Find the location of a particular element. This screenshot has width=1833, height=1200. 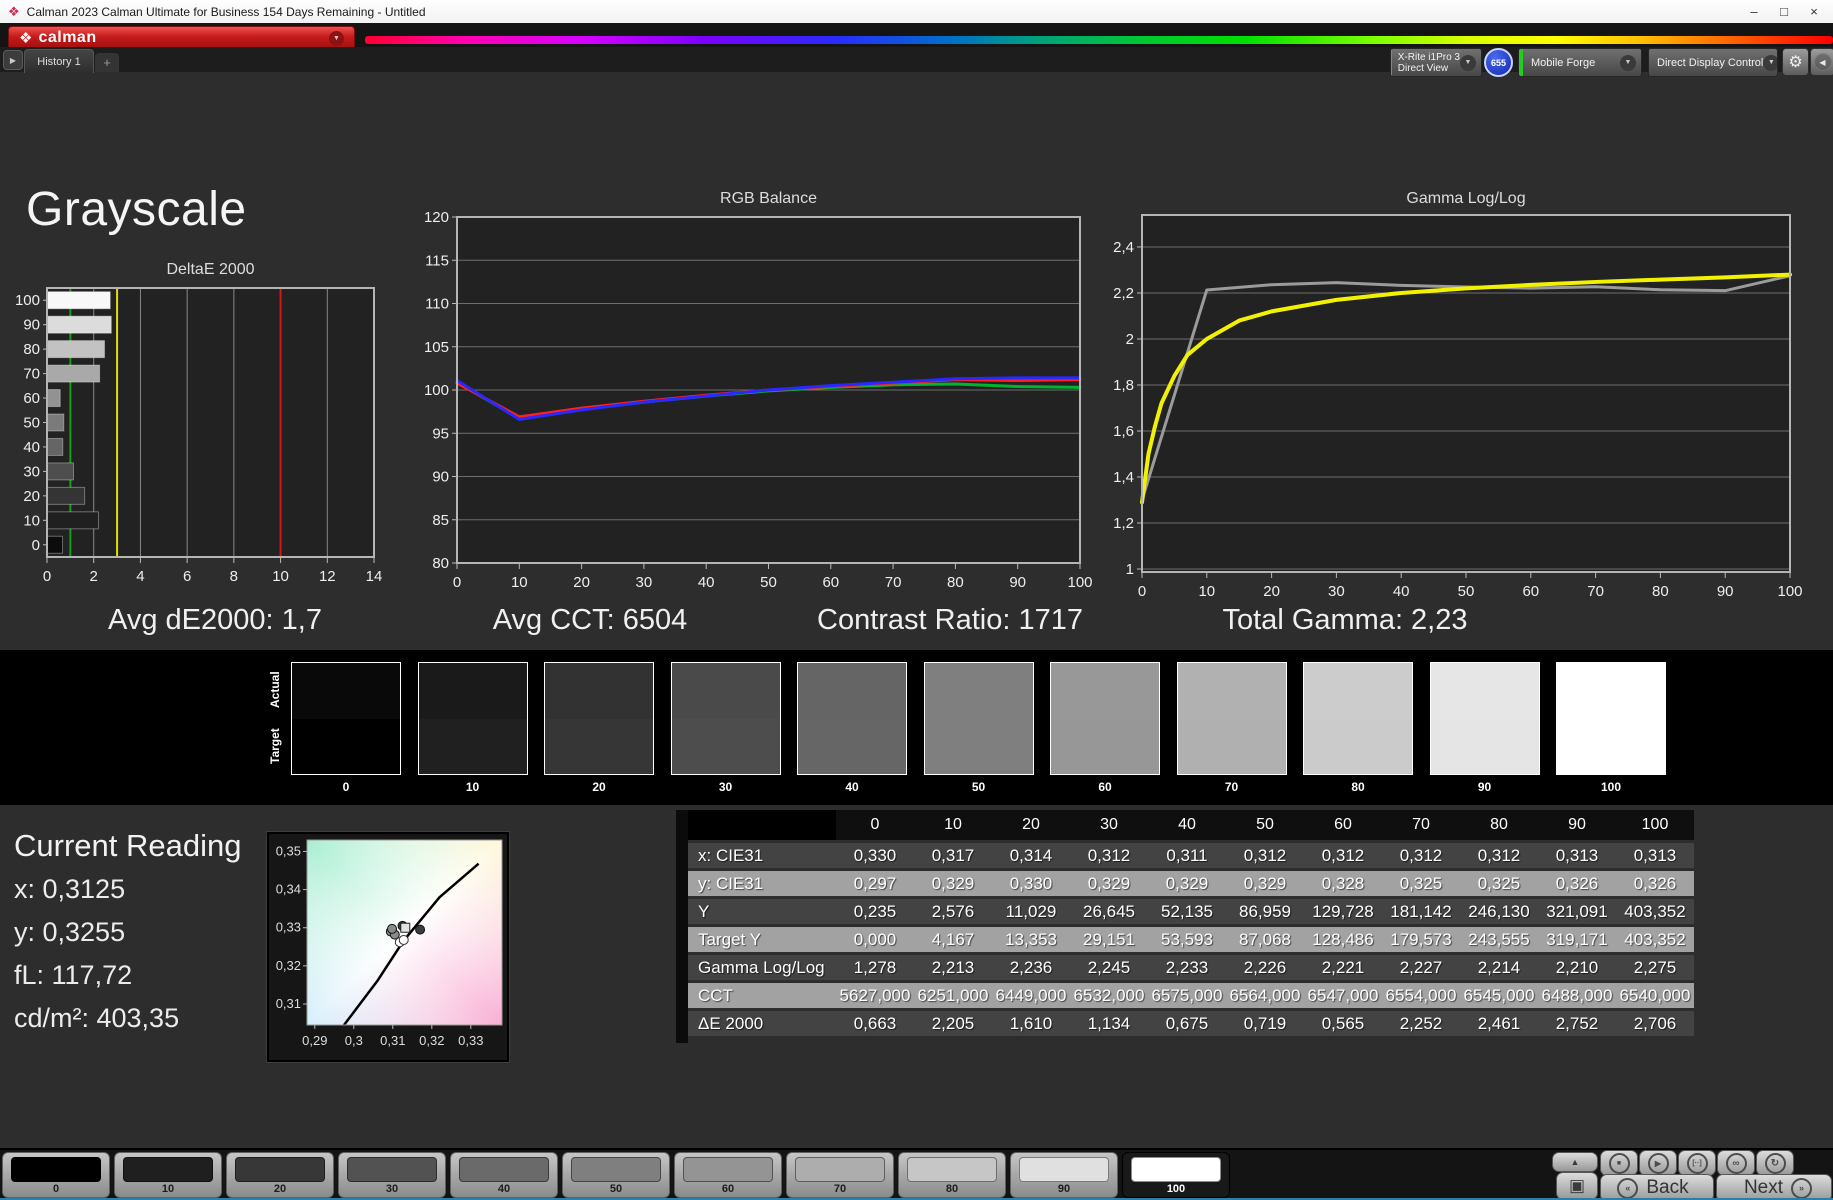

table-cell: 0,311 is located at coordinates (1187, 855).